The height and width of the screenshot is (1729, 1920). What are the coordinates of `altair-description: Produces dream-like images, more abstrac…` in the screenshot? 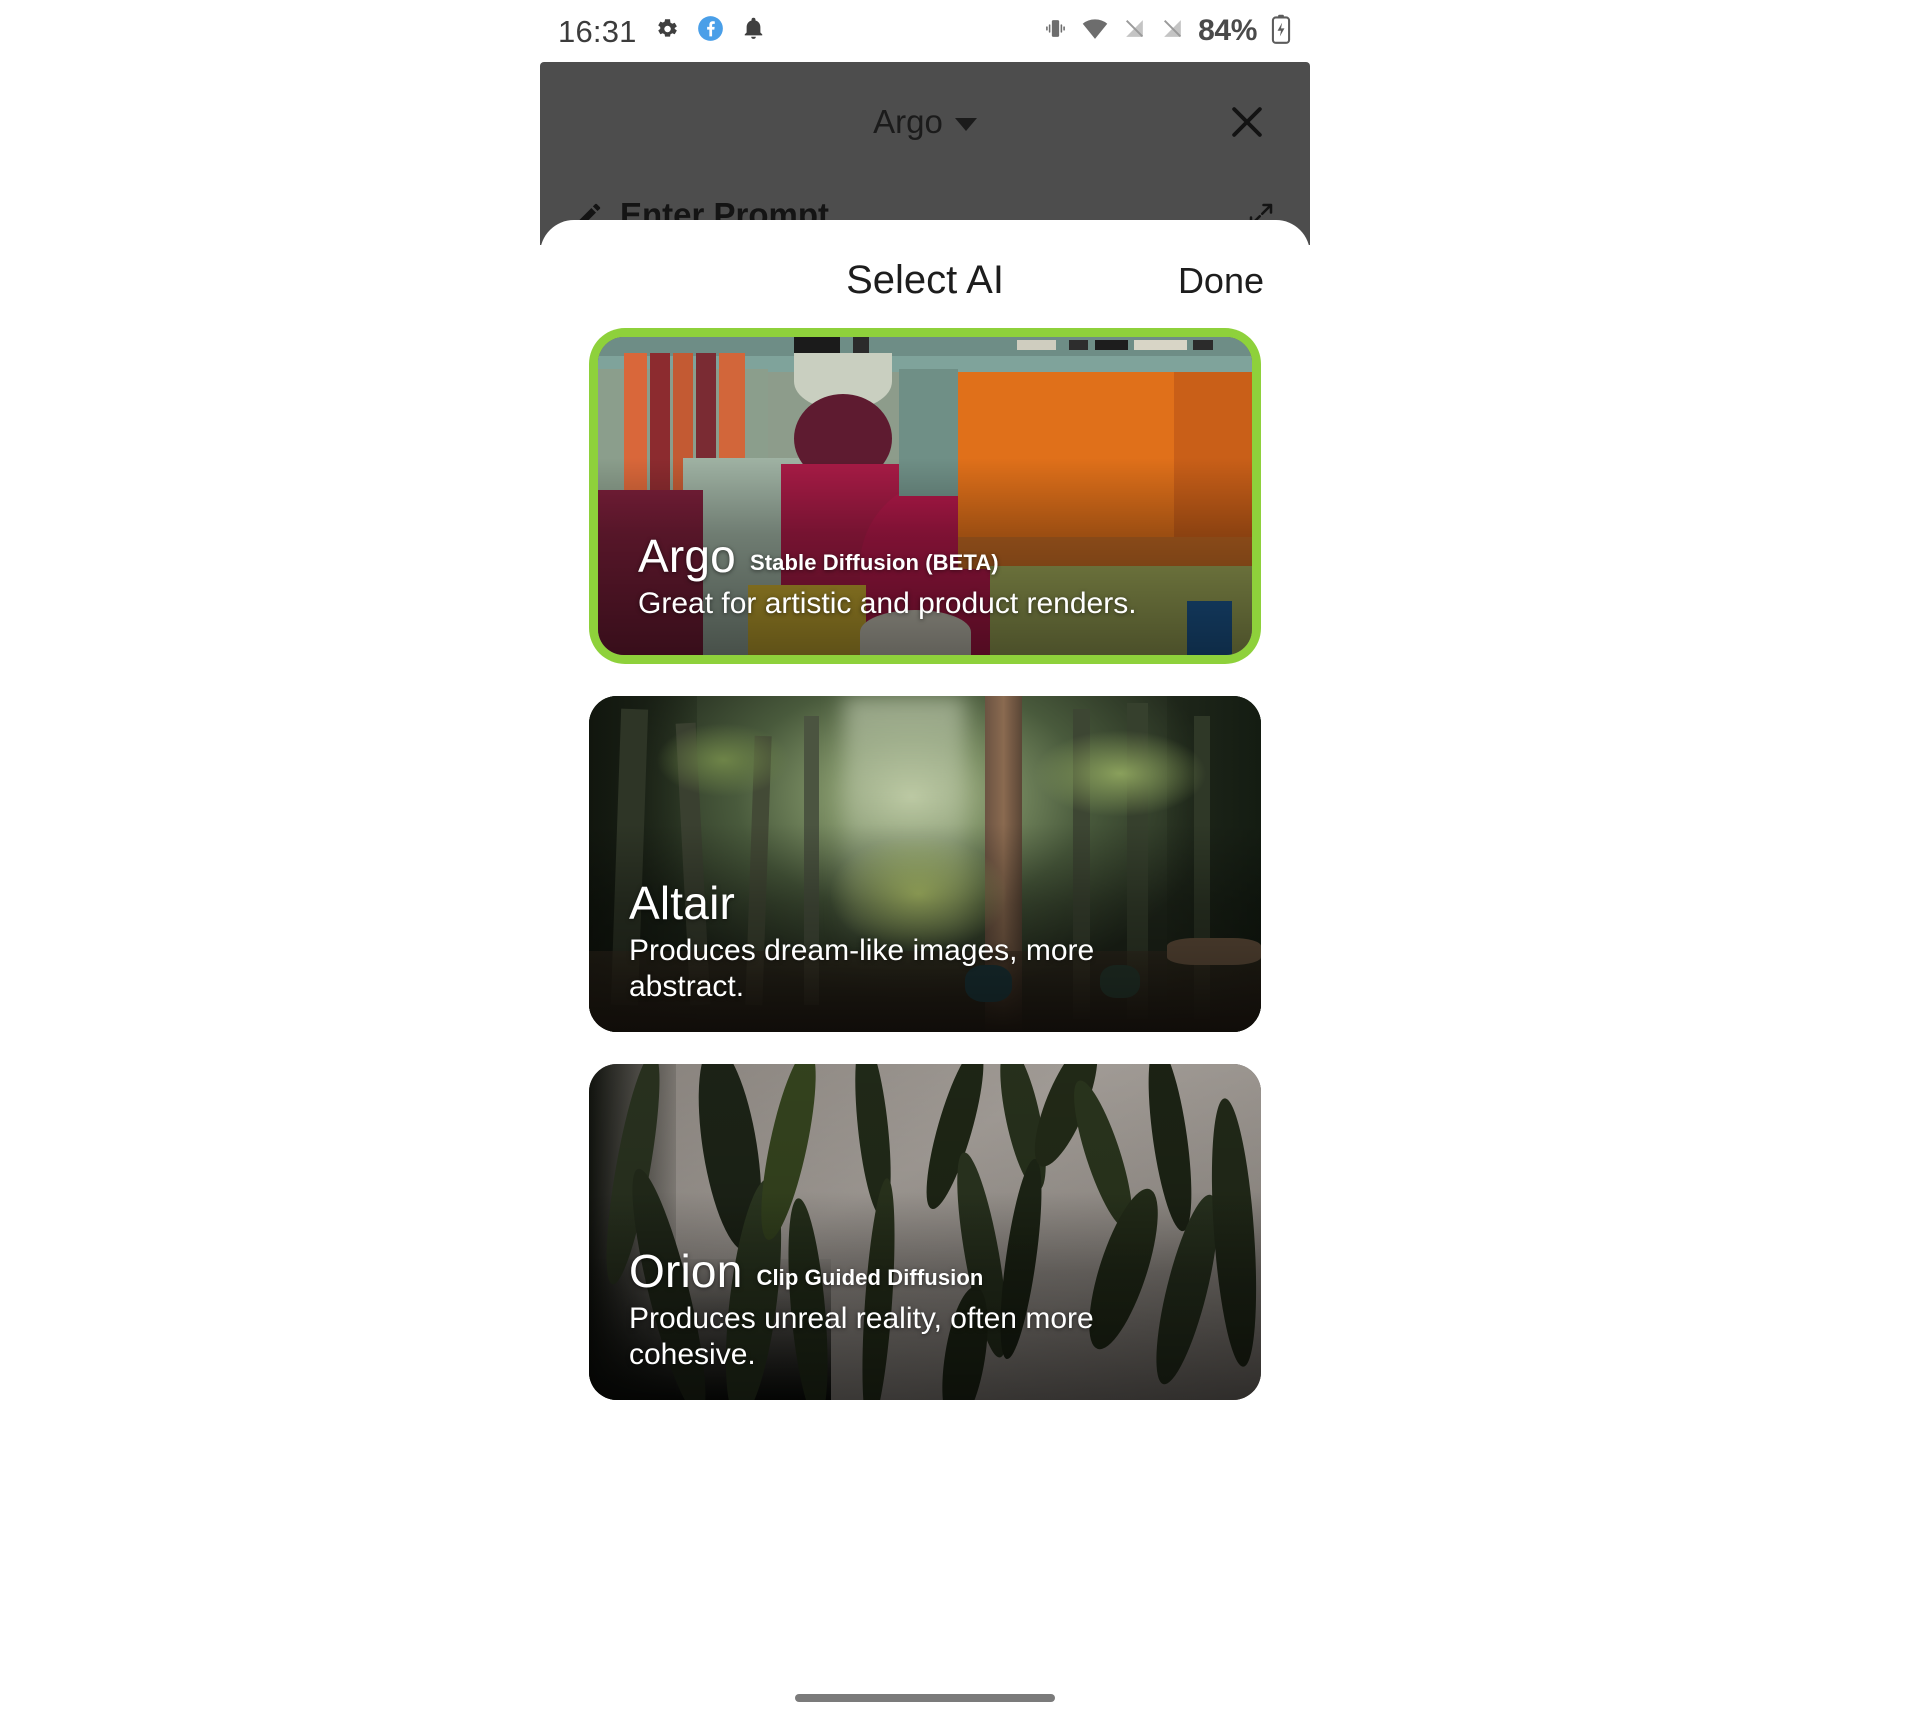 It's located at (862, 968).